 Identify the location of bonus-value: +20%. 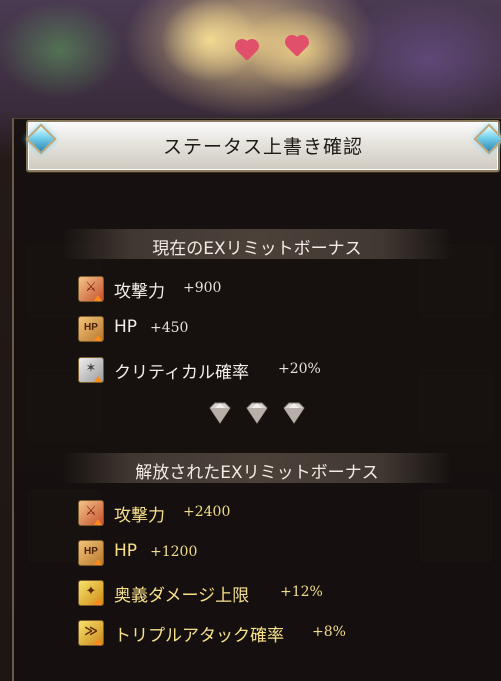
(299, 369).